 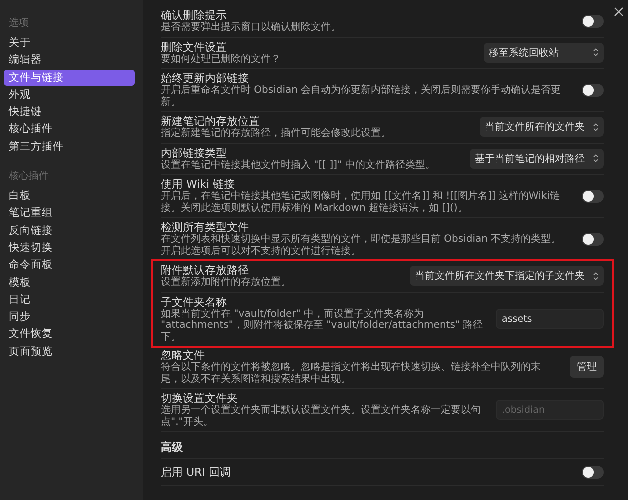 What do you see at coordinates (69, 112) in the screenshot?
I see `sidebar-item: 快捷键` at bounding box center [69, 112].